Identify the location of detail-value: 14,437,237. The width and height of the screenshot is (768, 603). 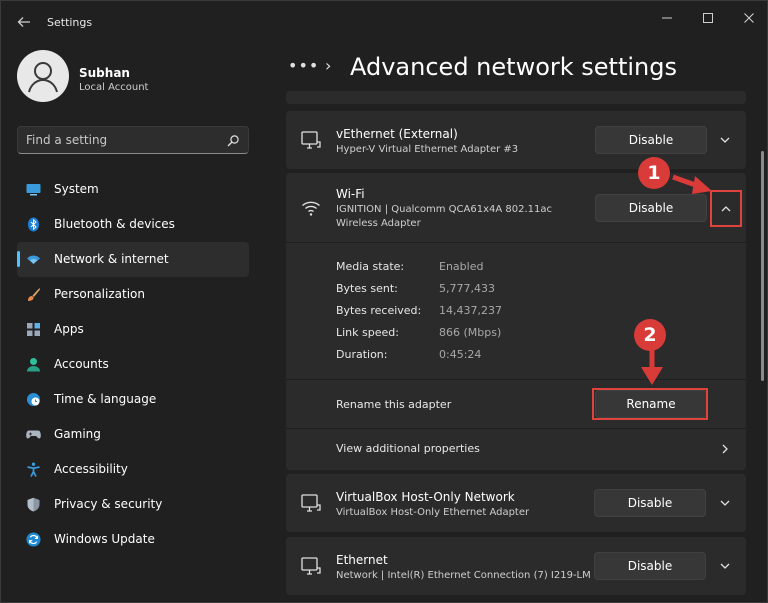
(470, 310).